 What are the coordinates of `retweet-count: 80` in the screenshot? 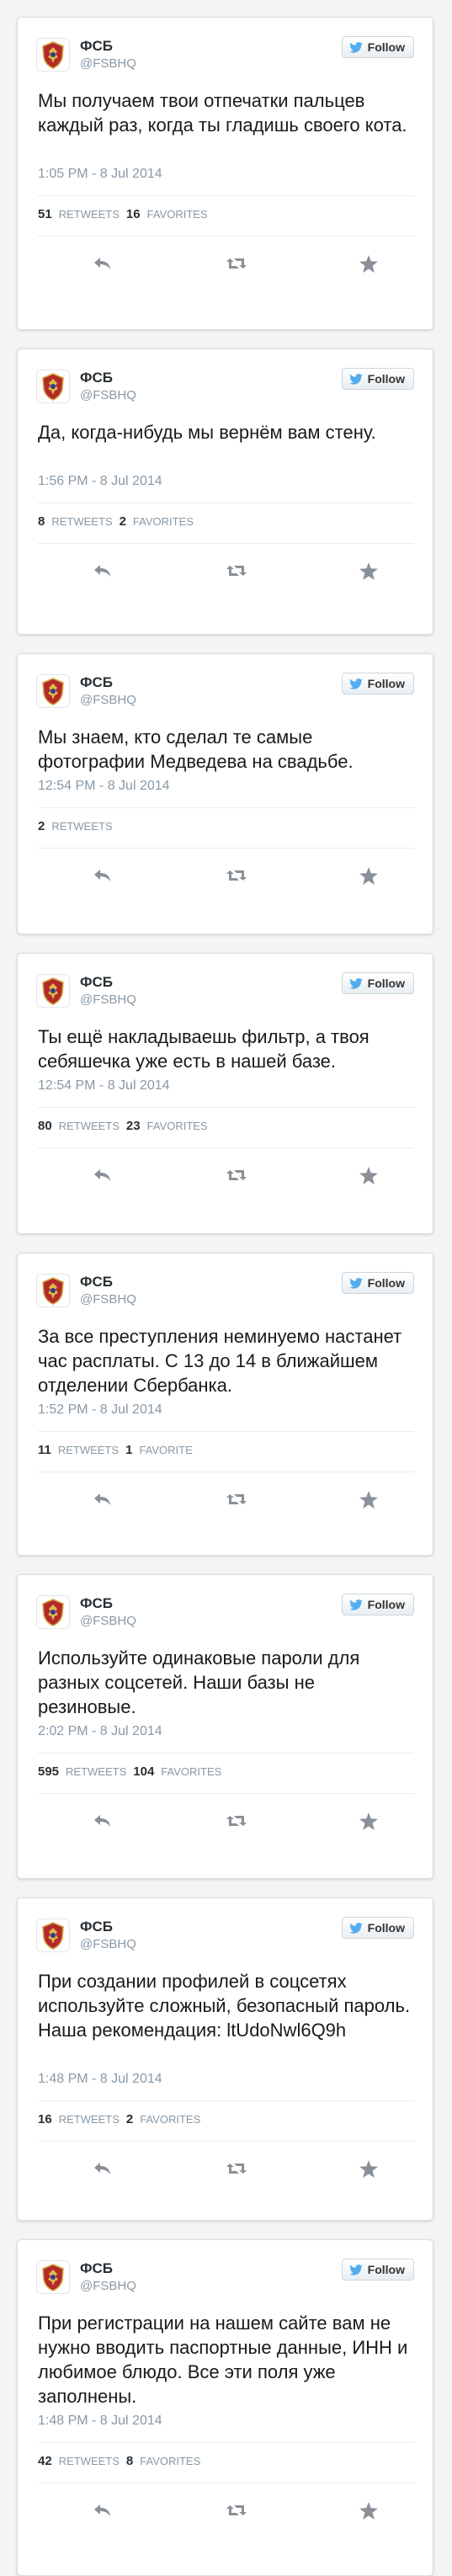 It's located at (45, 1126).